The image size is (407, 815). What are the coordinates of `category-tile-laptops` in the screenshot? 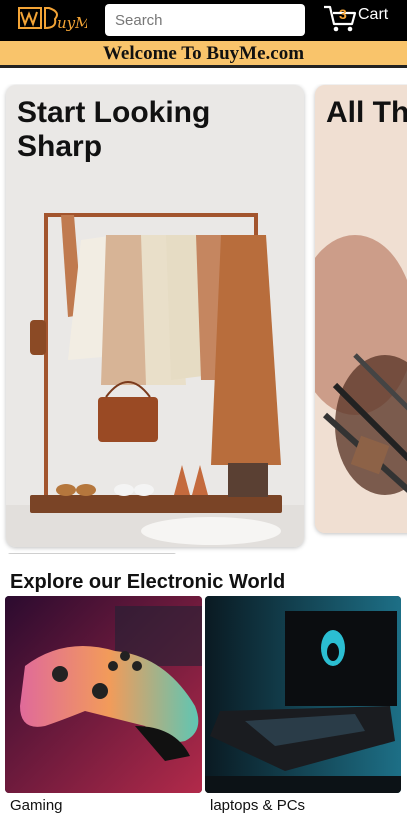 It's located at (303, 694).